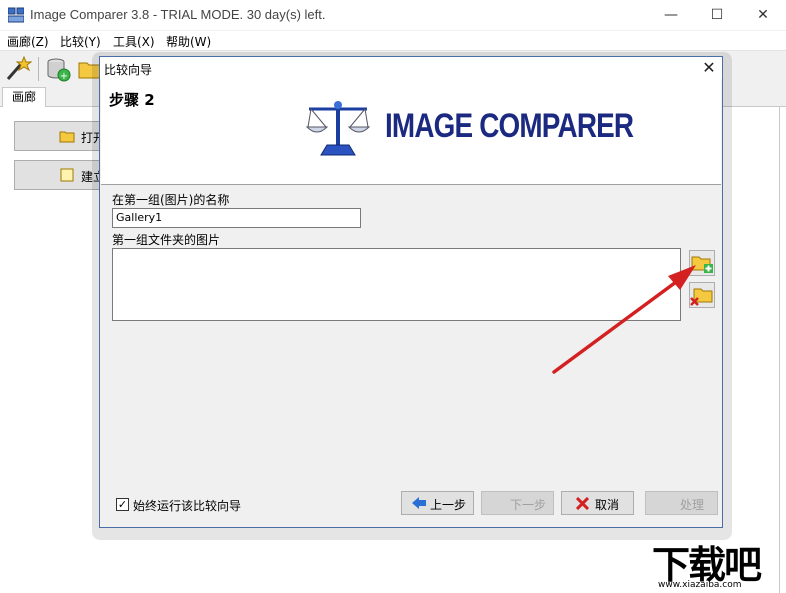 Image resolution: width=786 pixels, height=593 pixels. What do you see at coordinates (128, 70) in the screenshot?
I see `dialog-title: 比较向导` at bounding box center [128, 70].